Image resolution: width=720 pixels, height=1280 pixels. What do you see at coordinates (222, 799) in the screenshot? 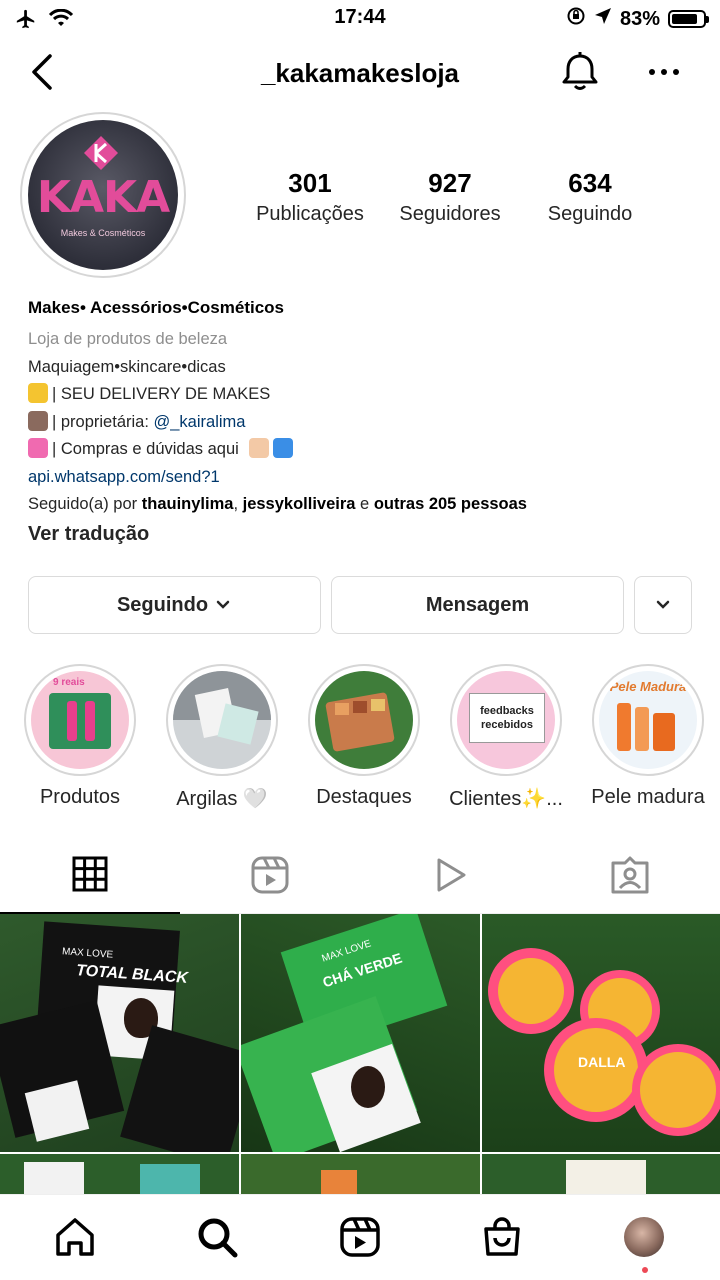
I see `highlight-label: Argilas 🤍` at bounding box center [222, 799].